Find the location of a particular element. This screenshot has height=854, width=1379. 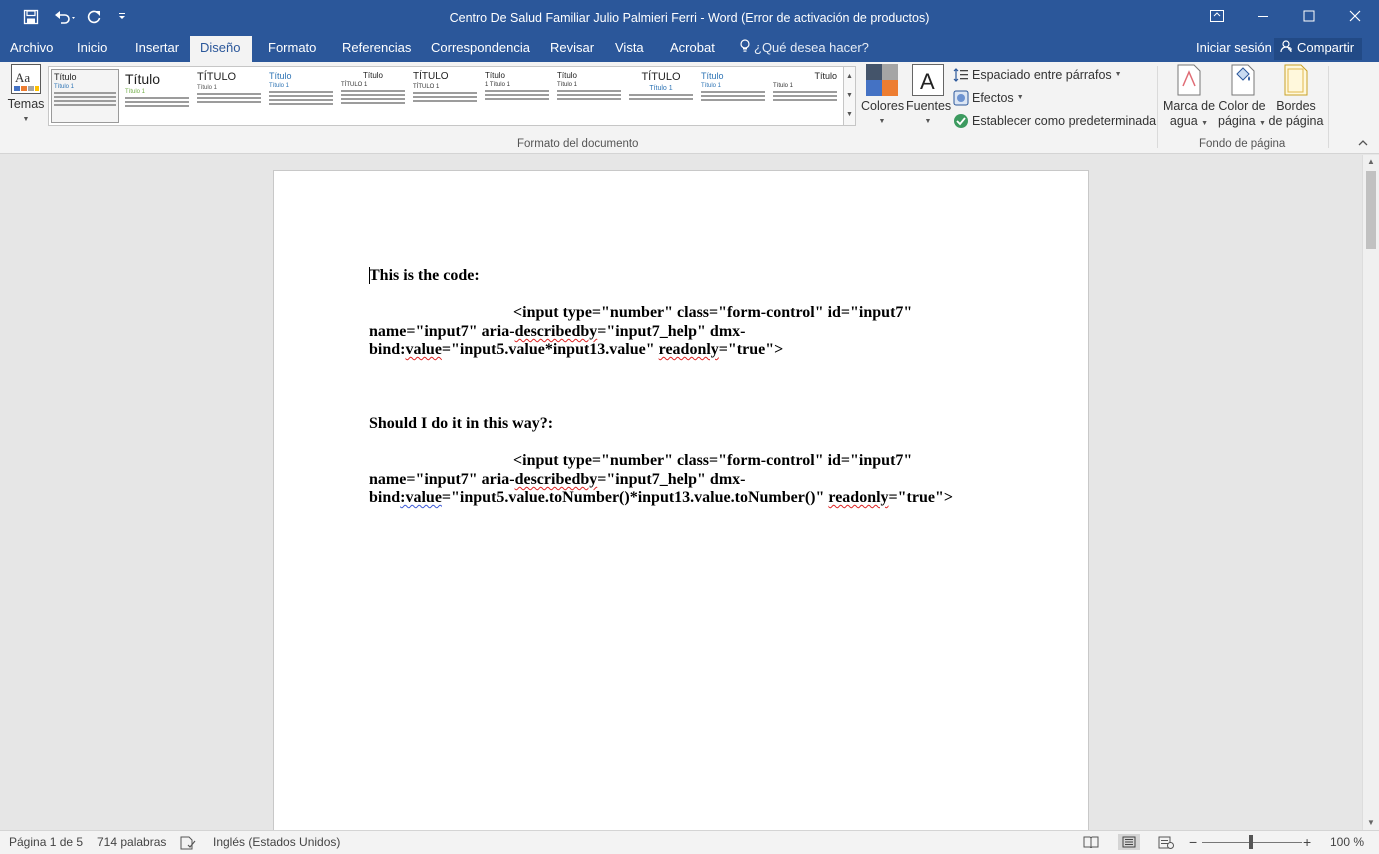

gallery-up-icon: ▲ is located at coordinates (849, 76).